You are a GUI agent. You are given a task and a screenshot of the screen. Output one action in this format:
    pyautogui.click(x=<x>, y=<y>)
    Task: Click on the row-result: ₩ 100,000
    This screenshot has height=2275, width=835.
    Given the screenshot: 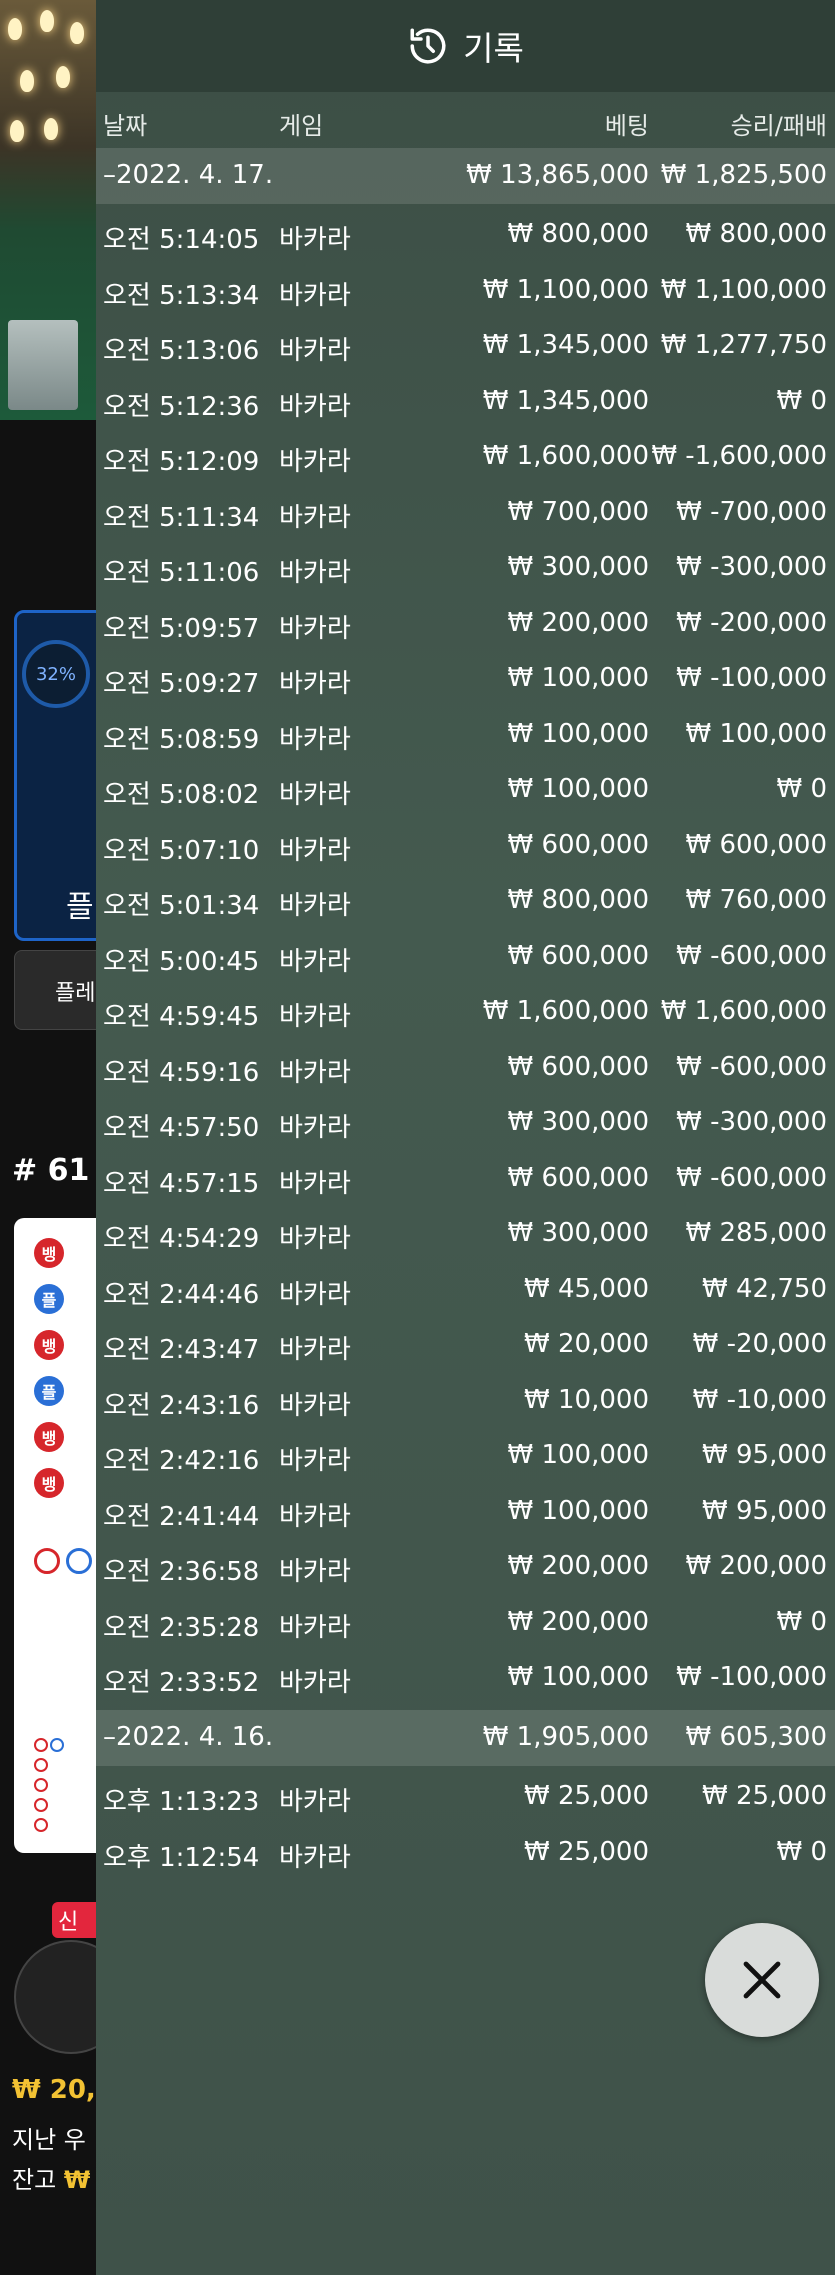 What is the action you would take?
    pyautogui.click(x=756, y=734)
    